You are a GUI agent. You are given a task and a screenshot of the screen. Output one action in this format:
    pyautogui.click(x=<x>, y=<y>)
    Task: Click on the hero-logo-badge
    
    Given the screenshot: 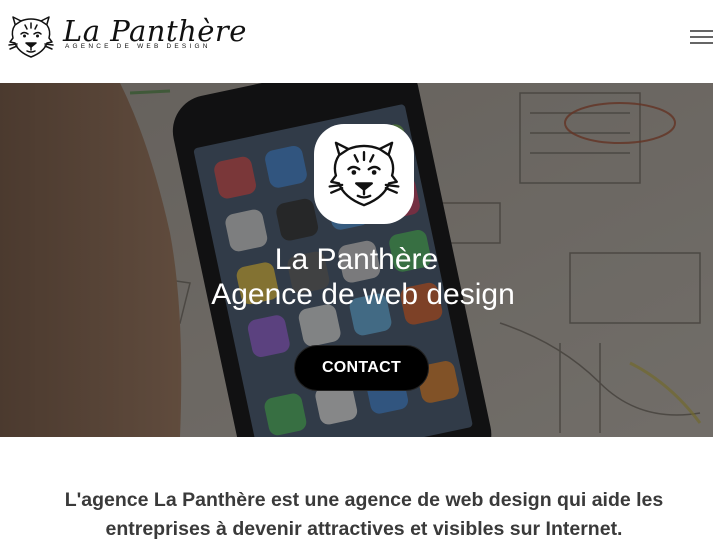 What is the action you would take?
    pyautogui.click(x=364, y=174)
    